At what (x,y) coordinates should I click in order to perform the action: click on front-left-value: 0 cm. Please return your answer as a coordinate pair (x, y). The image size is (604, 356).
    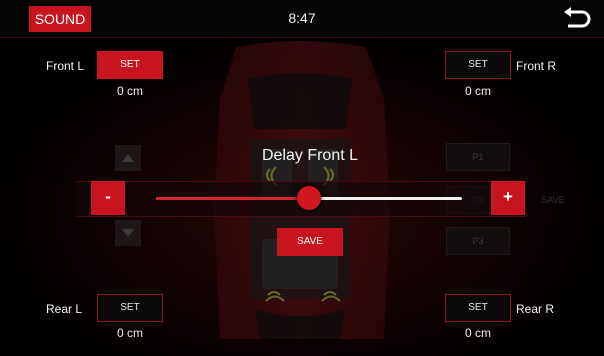
    Looking at the image, I should click on (129, 91).